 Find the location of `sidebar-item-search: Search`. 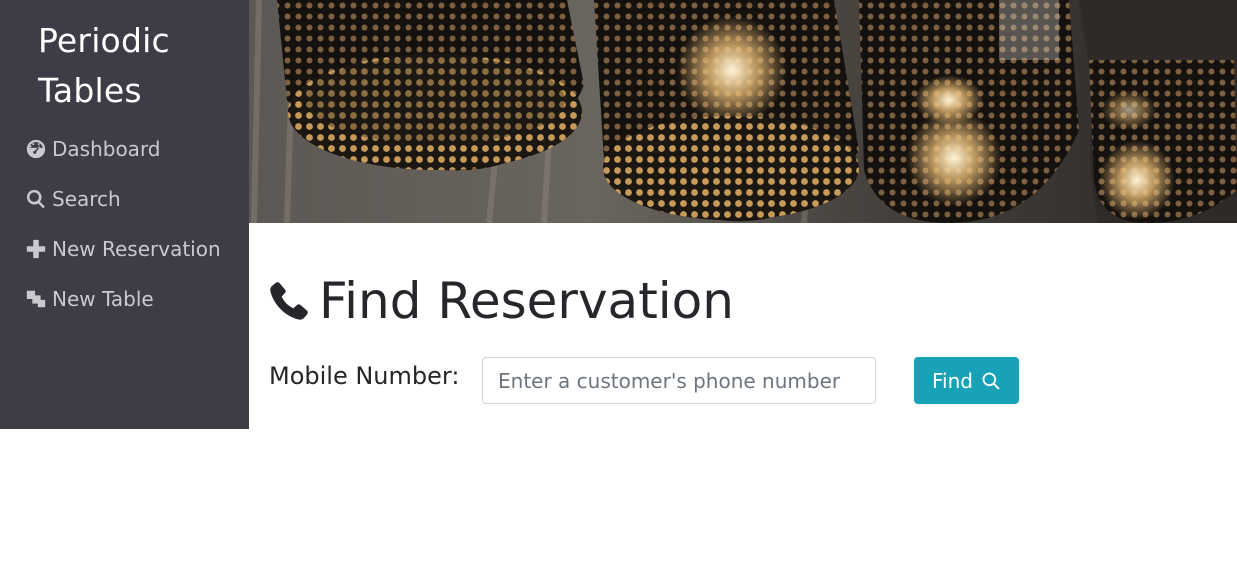

sidebar-item-search: Search is located at coordinates (123, 199).